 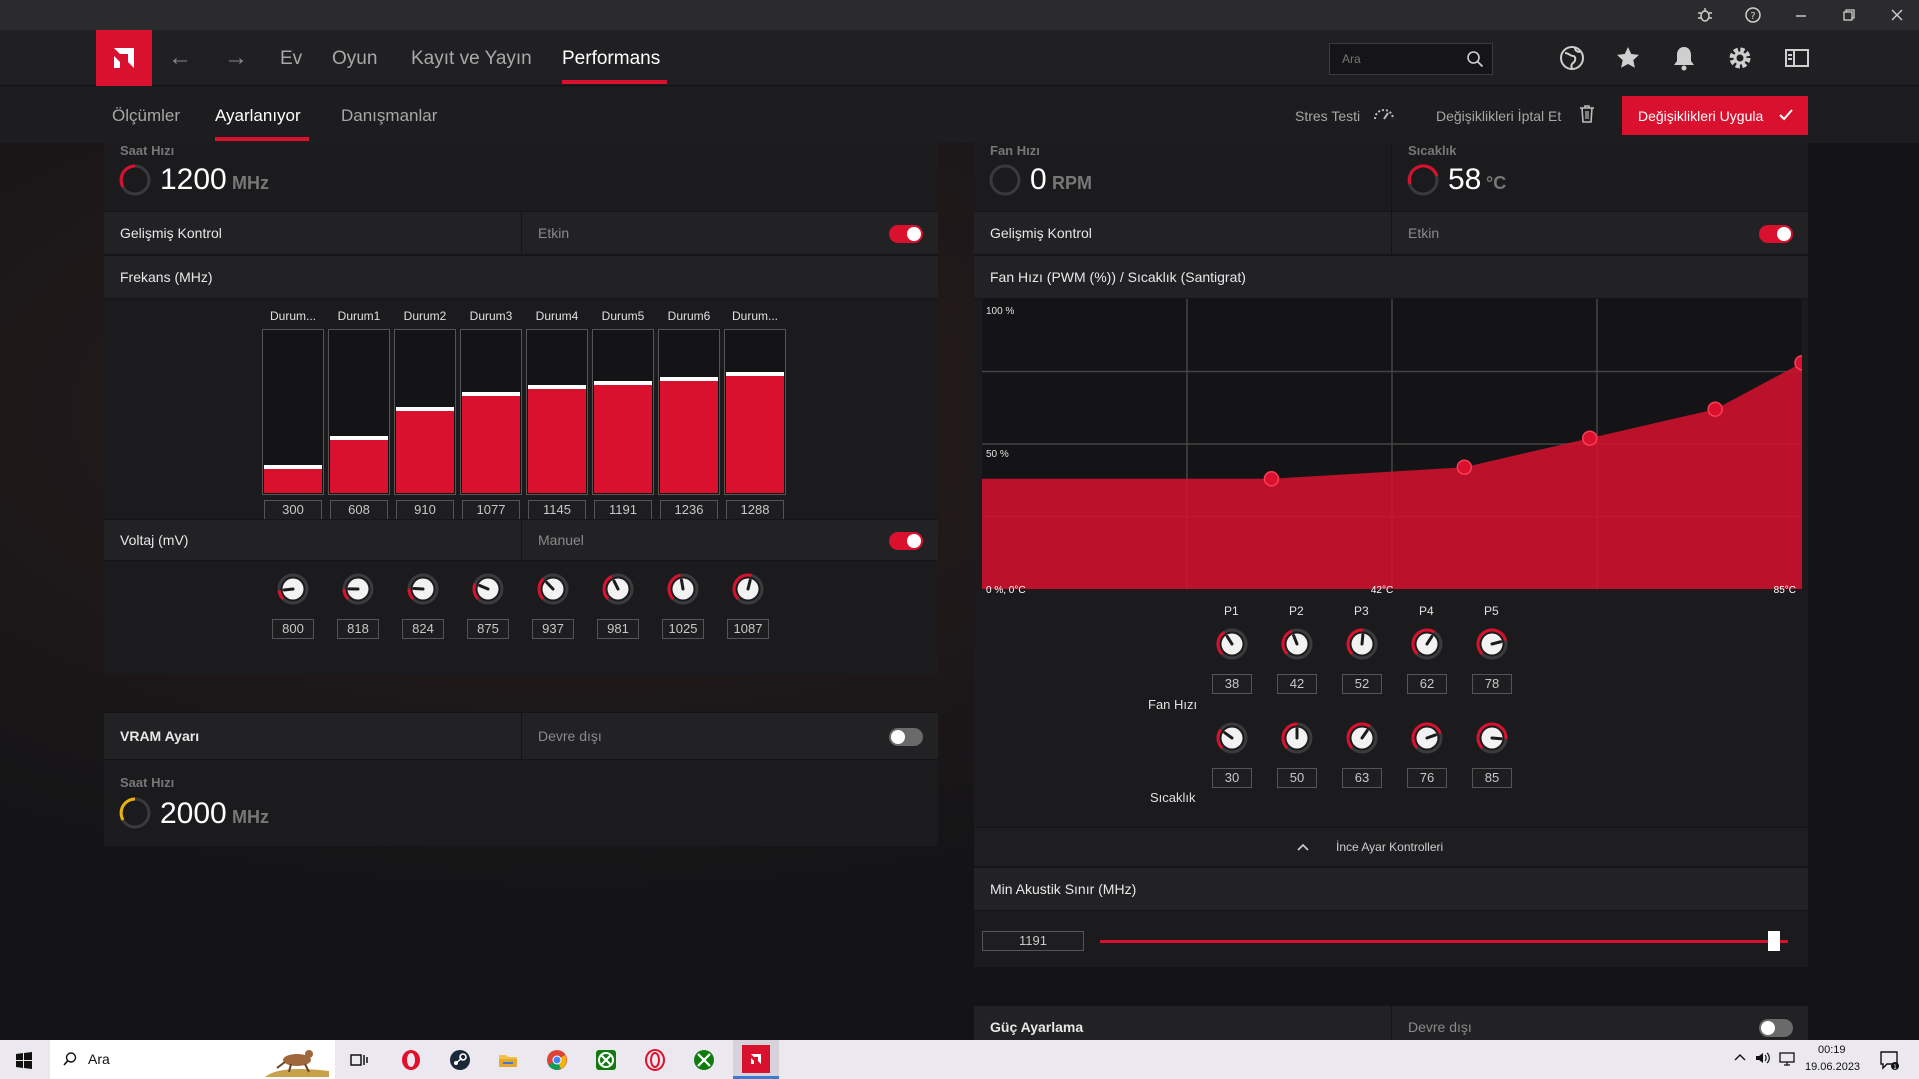 I want to click on task-view-icon, so click(x=359, y=1060).